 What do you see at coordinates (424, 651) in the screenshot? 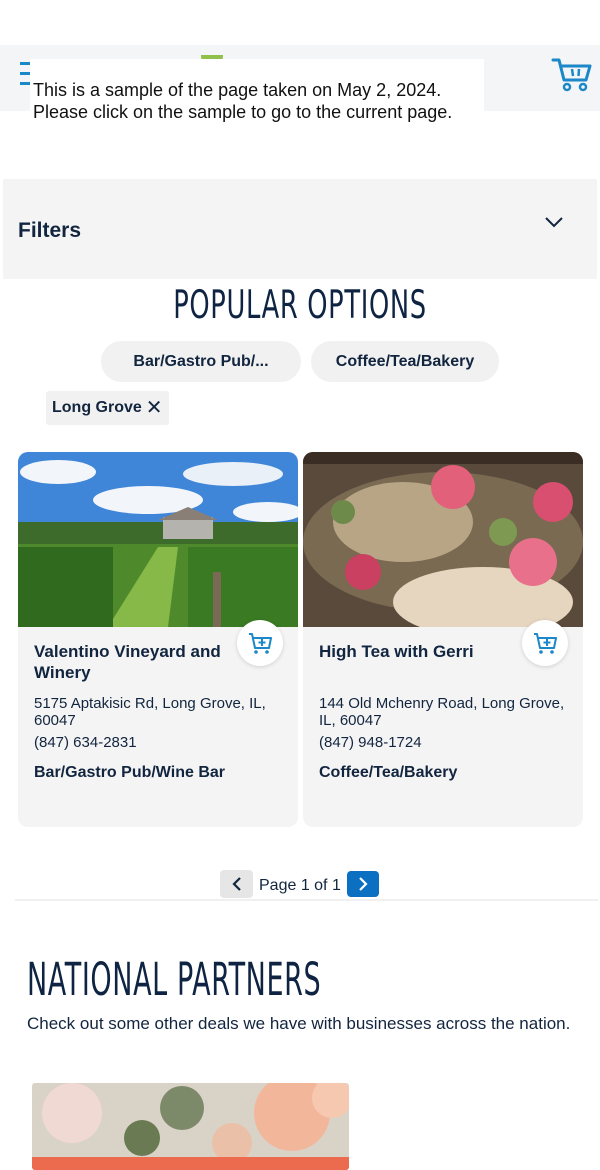
I see `listing-name: High Tea with Gerri` at bounding box center [424, 651].